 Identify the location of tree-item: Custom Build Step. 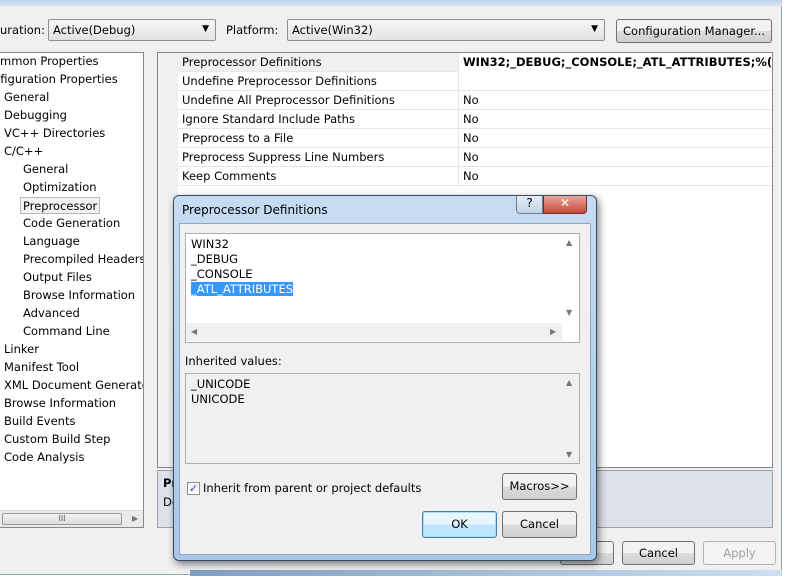
(57, 439).